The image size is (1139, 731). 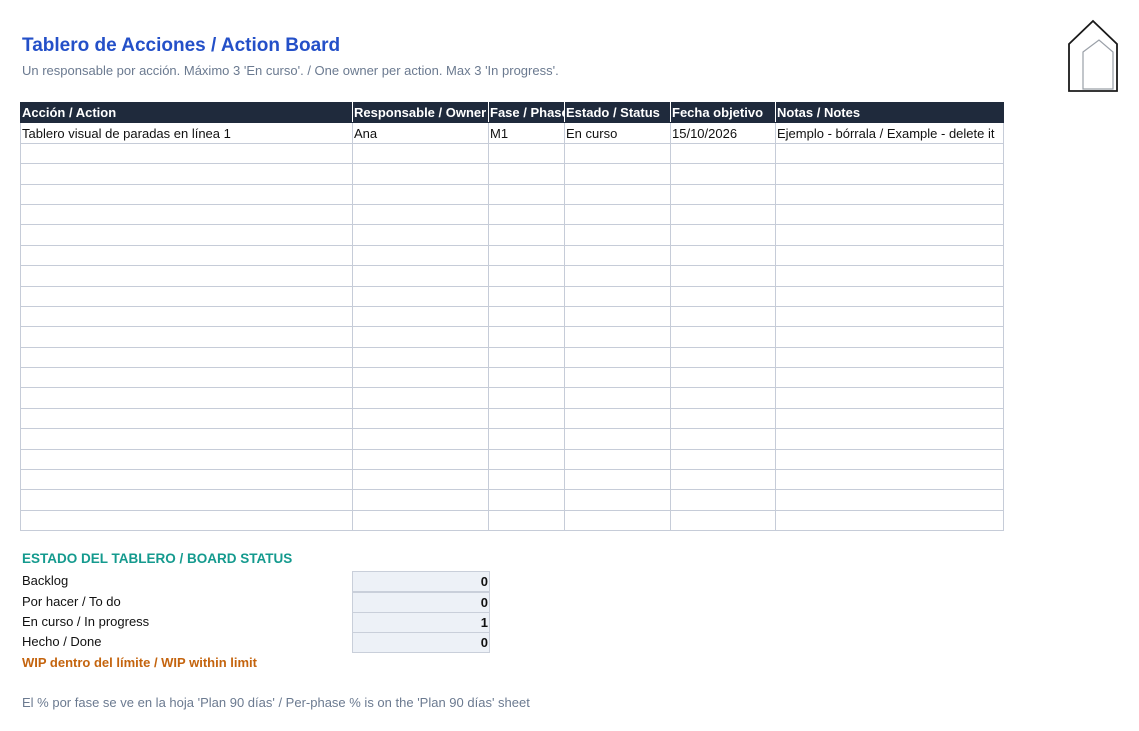 What do you see at coordinates (186, 133) in the screenshot?
I see `cell-action: Tablero visual de paradas en línea 1` at bounding box center [186, 133].